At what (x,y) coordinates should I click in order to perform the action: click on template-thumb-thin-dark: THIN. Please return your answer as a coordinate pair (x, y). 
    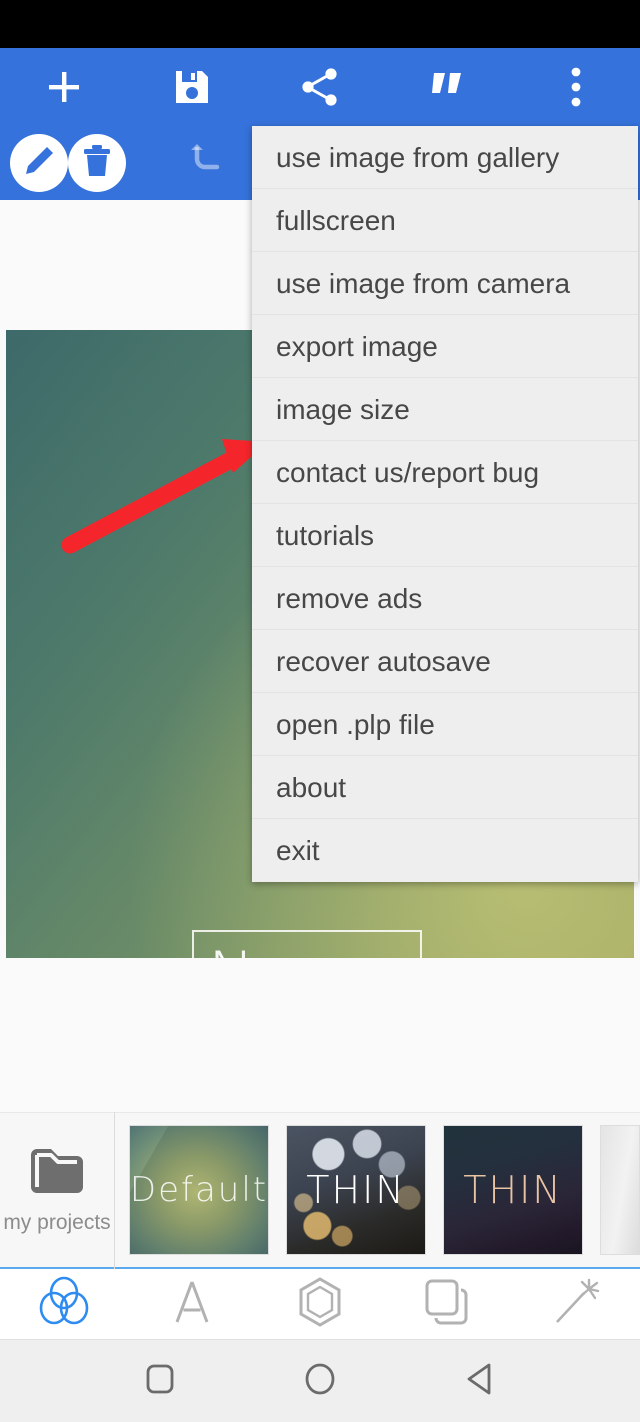
    Looking at the image, I should click on (513, 1190).